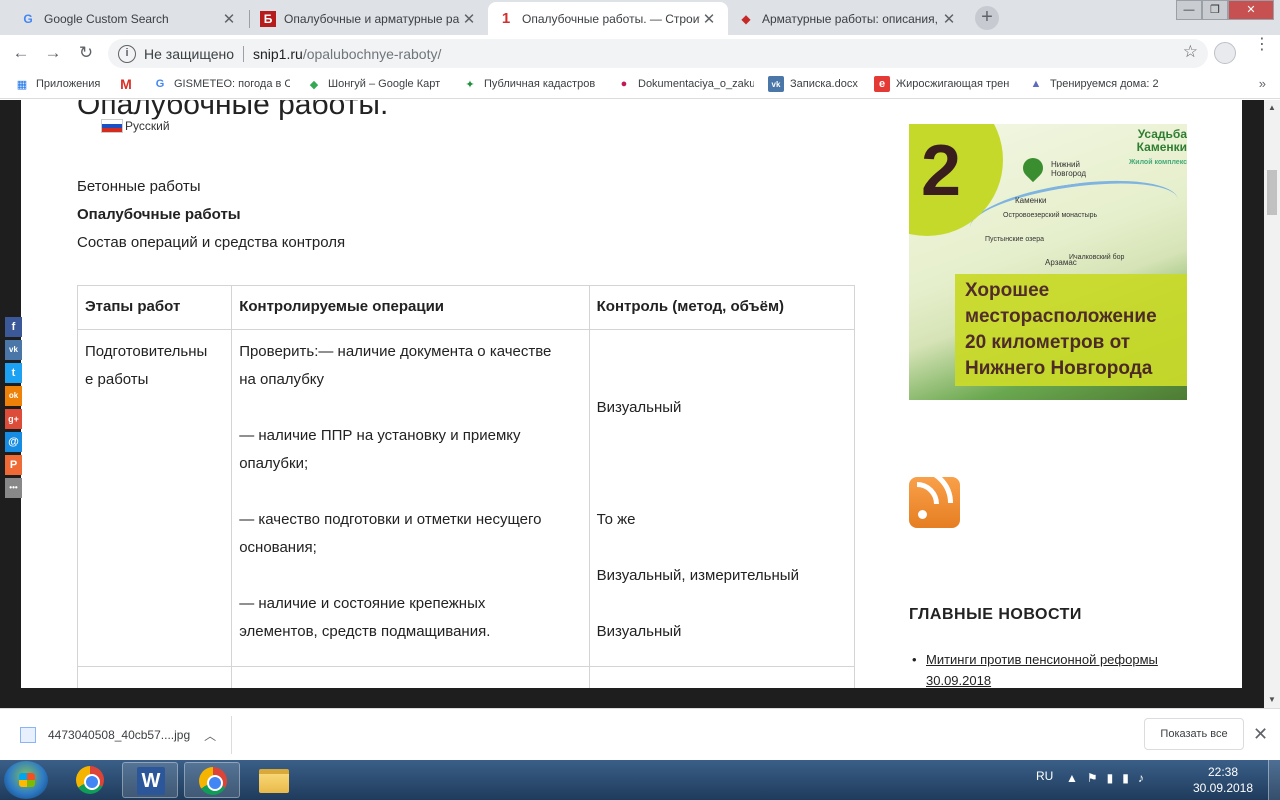  I want to click on operation-text: — качество подготовки и отметки несущего, so click(390, 519).